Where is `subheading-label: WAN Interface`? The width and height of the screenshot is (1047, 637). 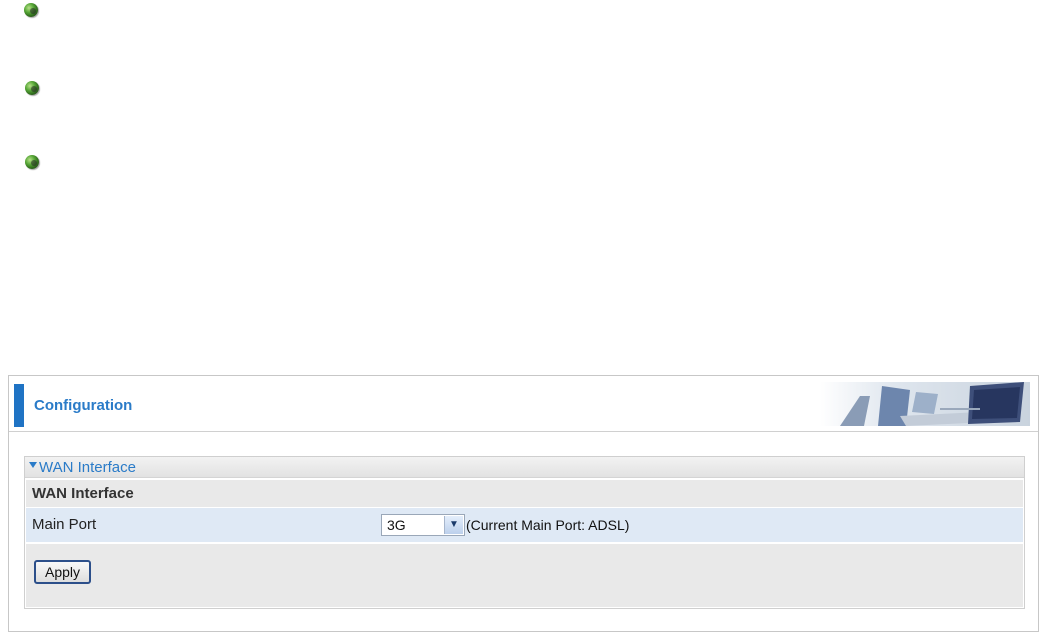
subheading-label: WAN Interface is located at coordinates (83, 493).